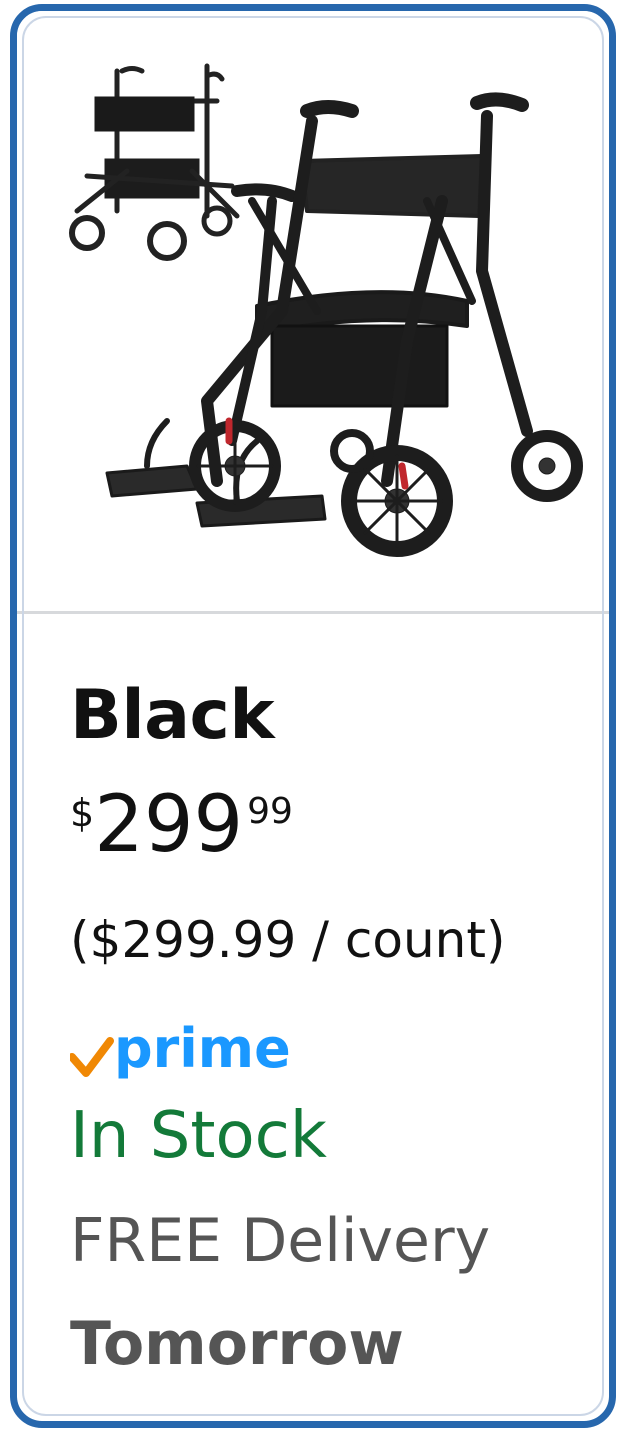 Image resolution: width=634 pixels, height=1440 pixels. What do you see at coordinates (82, 813) in the screenshot?
I see `price-currency-symbol: $` at bounding box center [82, 813].